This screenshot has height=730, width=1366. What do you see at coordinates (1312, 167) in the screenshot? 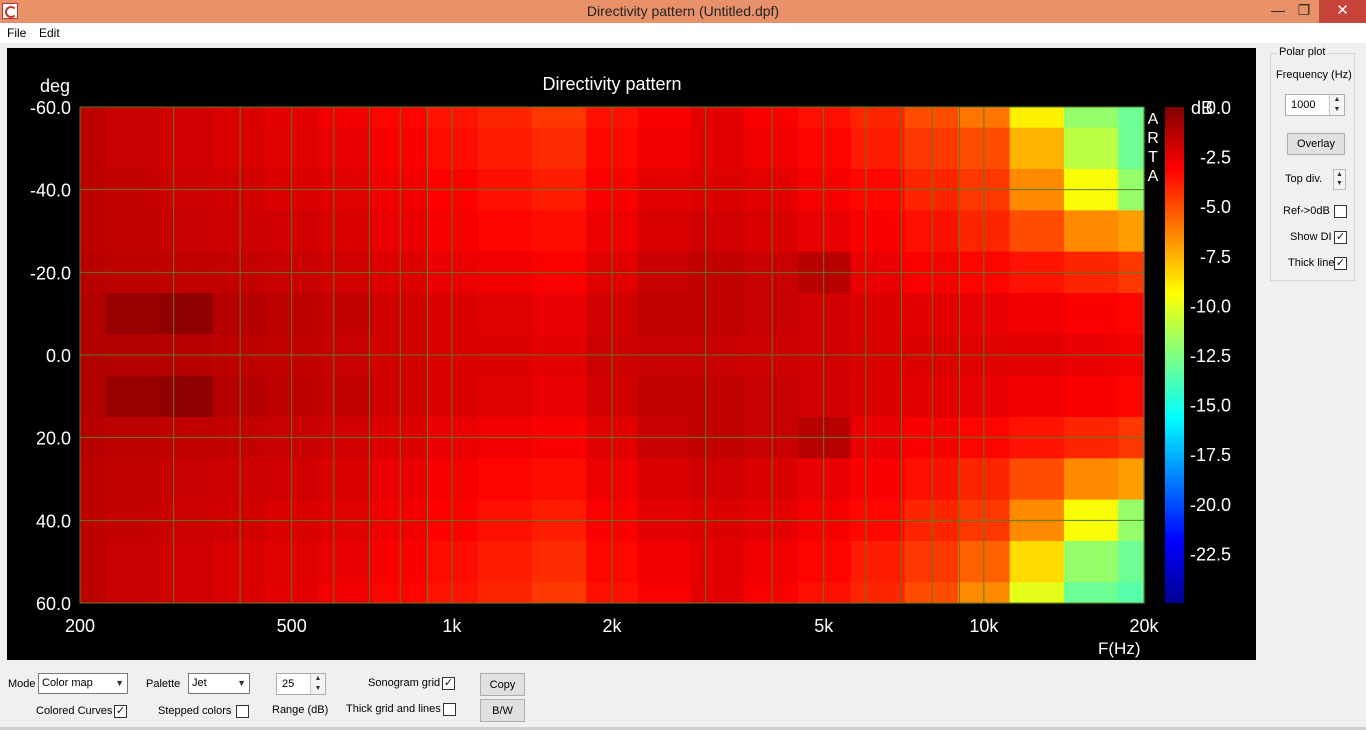
I see `polar-plot-group` at bounding box center [1312, 167].